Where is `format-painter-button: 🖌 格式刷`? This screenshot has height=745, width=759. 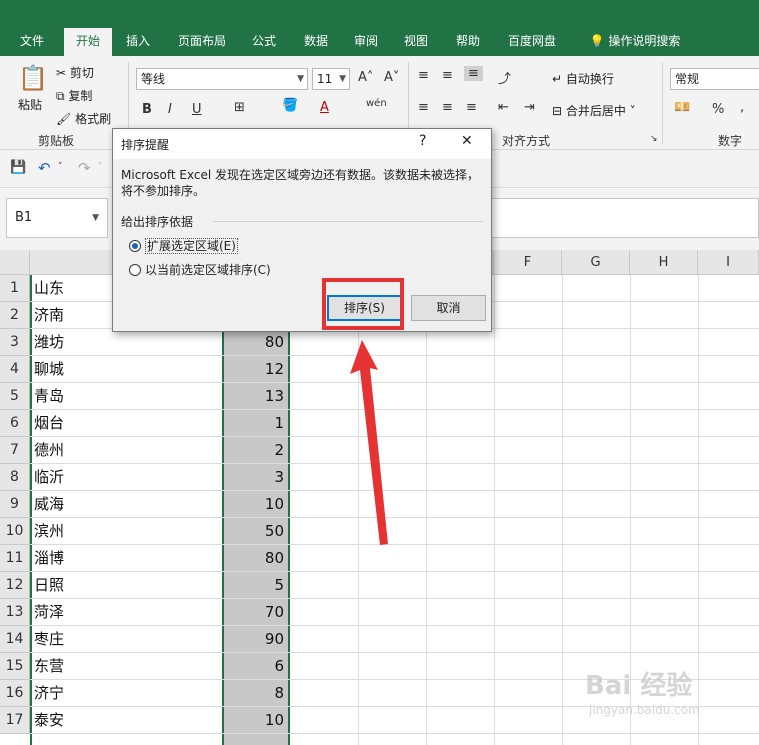 format-painter-button: 🖌 格式刷 is located at coordinates (83, 118).